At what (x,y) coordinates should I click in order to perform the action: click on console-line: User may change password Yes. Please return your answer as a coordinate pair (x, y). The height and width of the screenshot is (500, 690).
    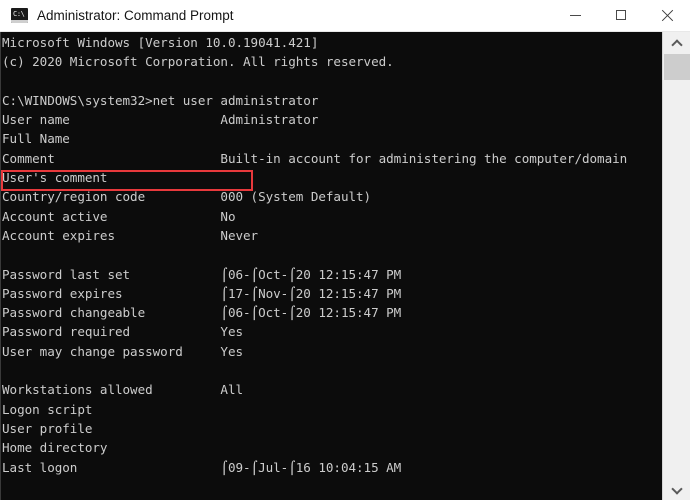
    Looking at the image, I should click on (123, 351).